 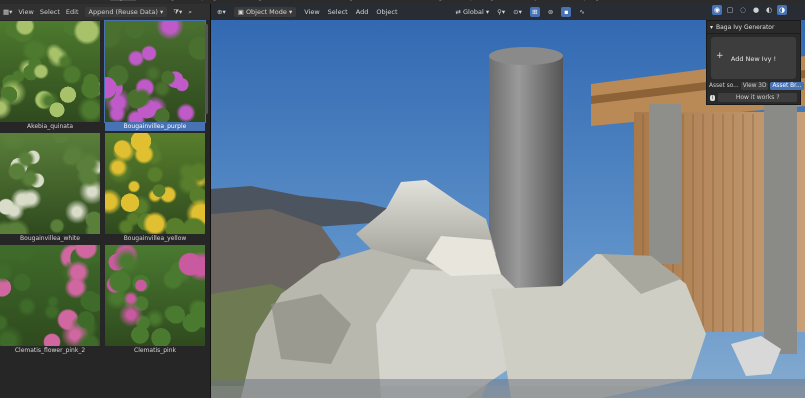 I want to click on workspace-tab: Layout, so click(x=123, y=0).